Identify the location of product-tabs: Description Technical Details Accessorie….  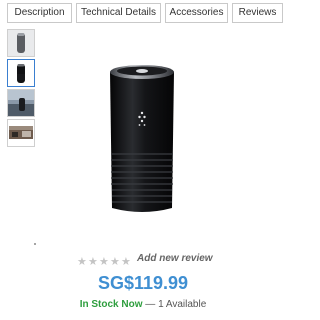
(145, 13).